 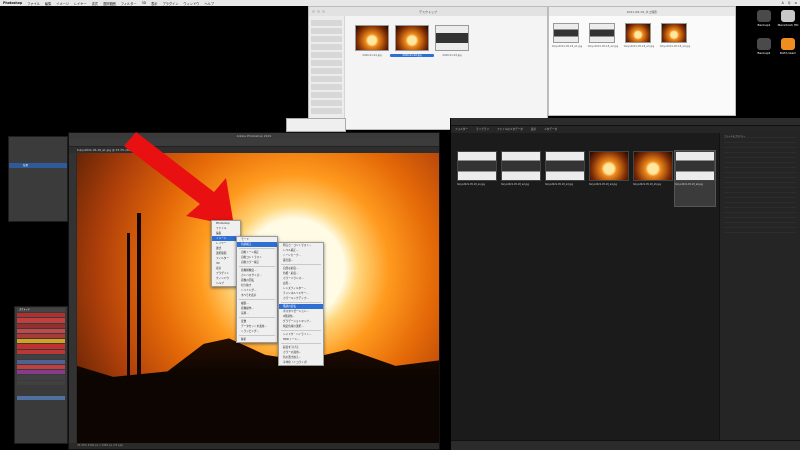 What do you see at coordinates (639, 46) in the screenshot?
I see `file-label: tokyo2021-05-18_a3.jpg` at bounding box center [639, 46].